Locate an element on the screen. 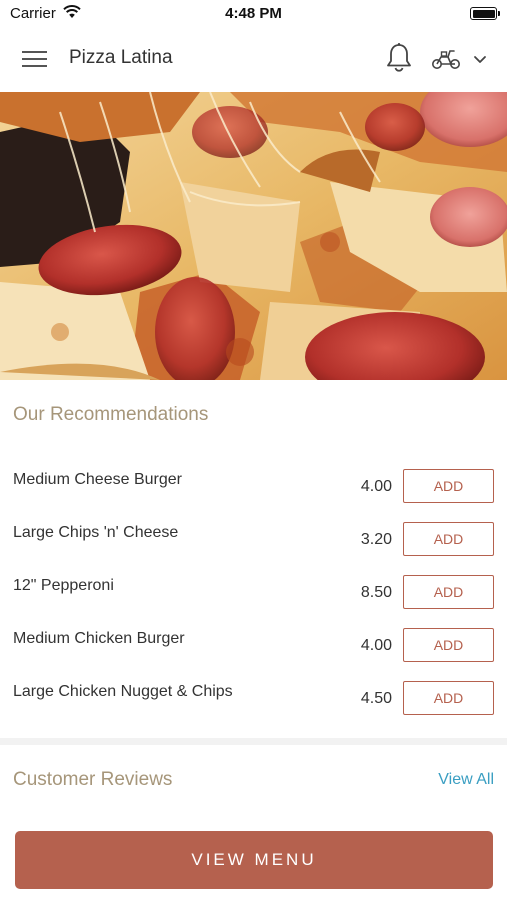 This screenshot has width=507, height=900. recommendations-title: Our Recommendations is located at coordinates (111, 414).